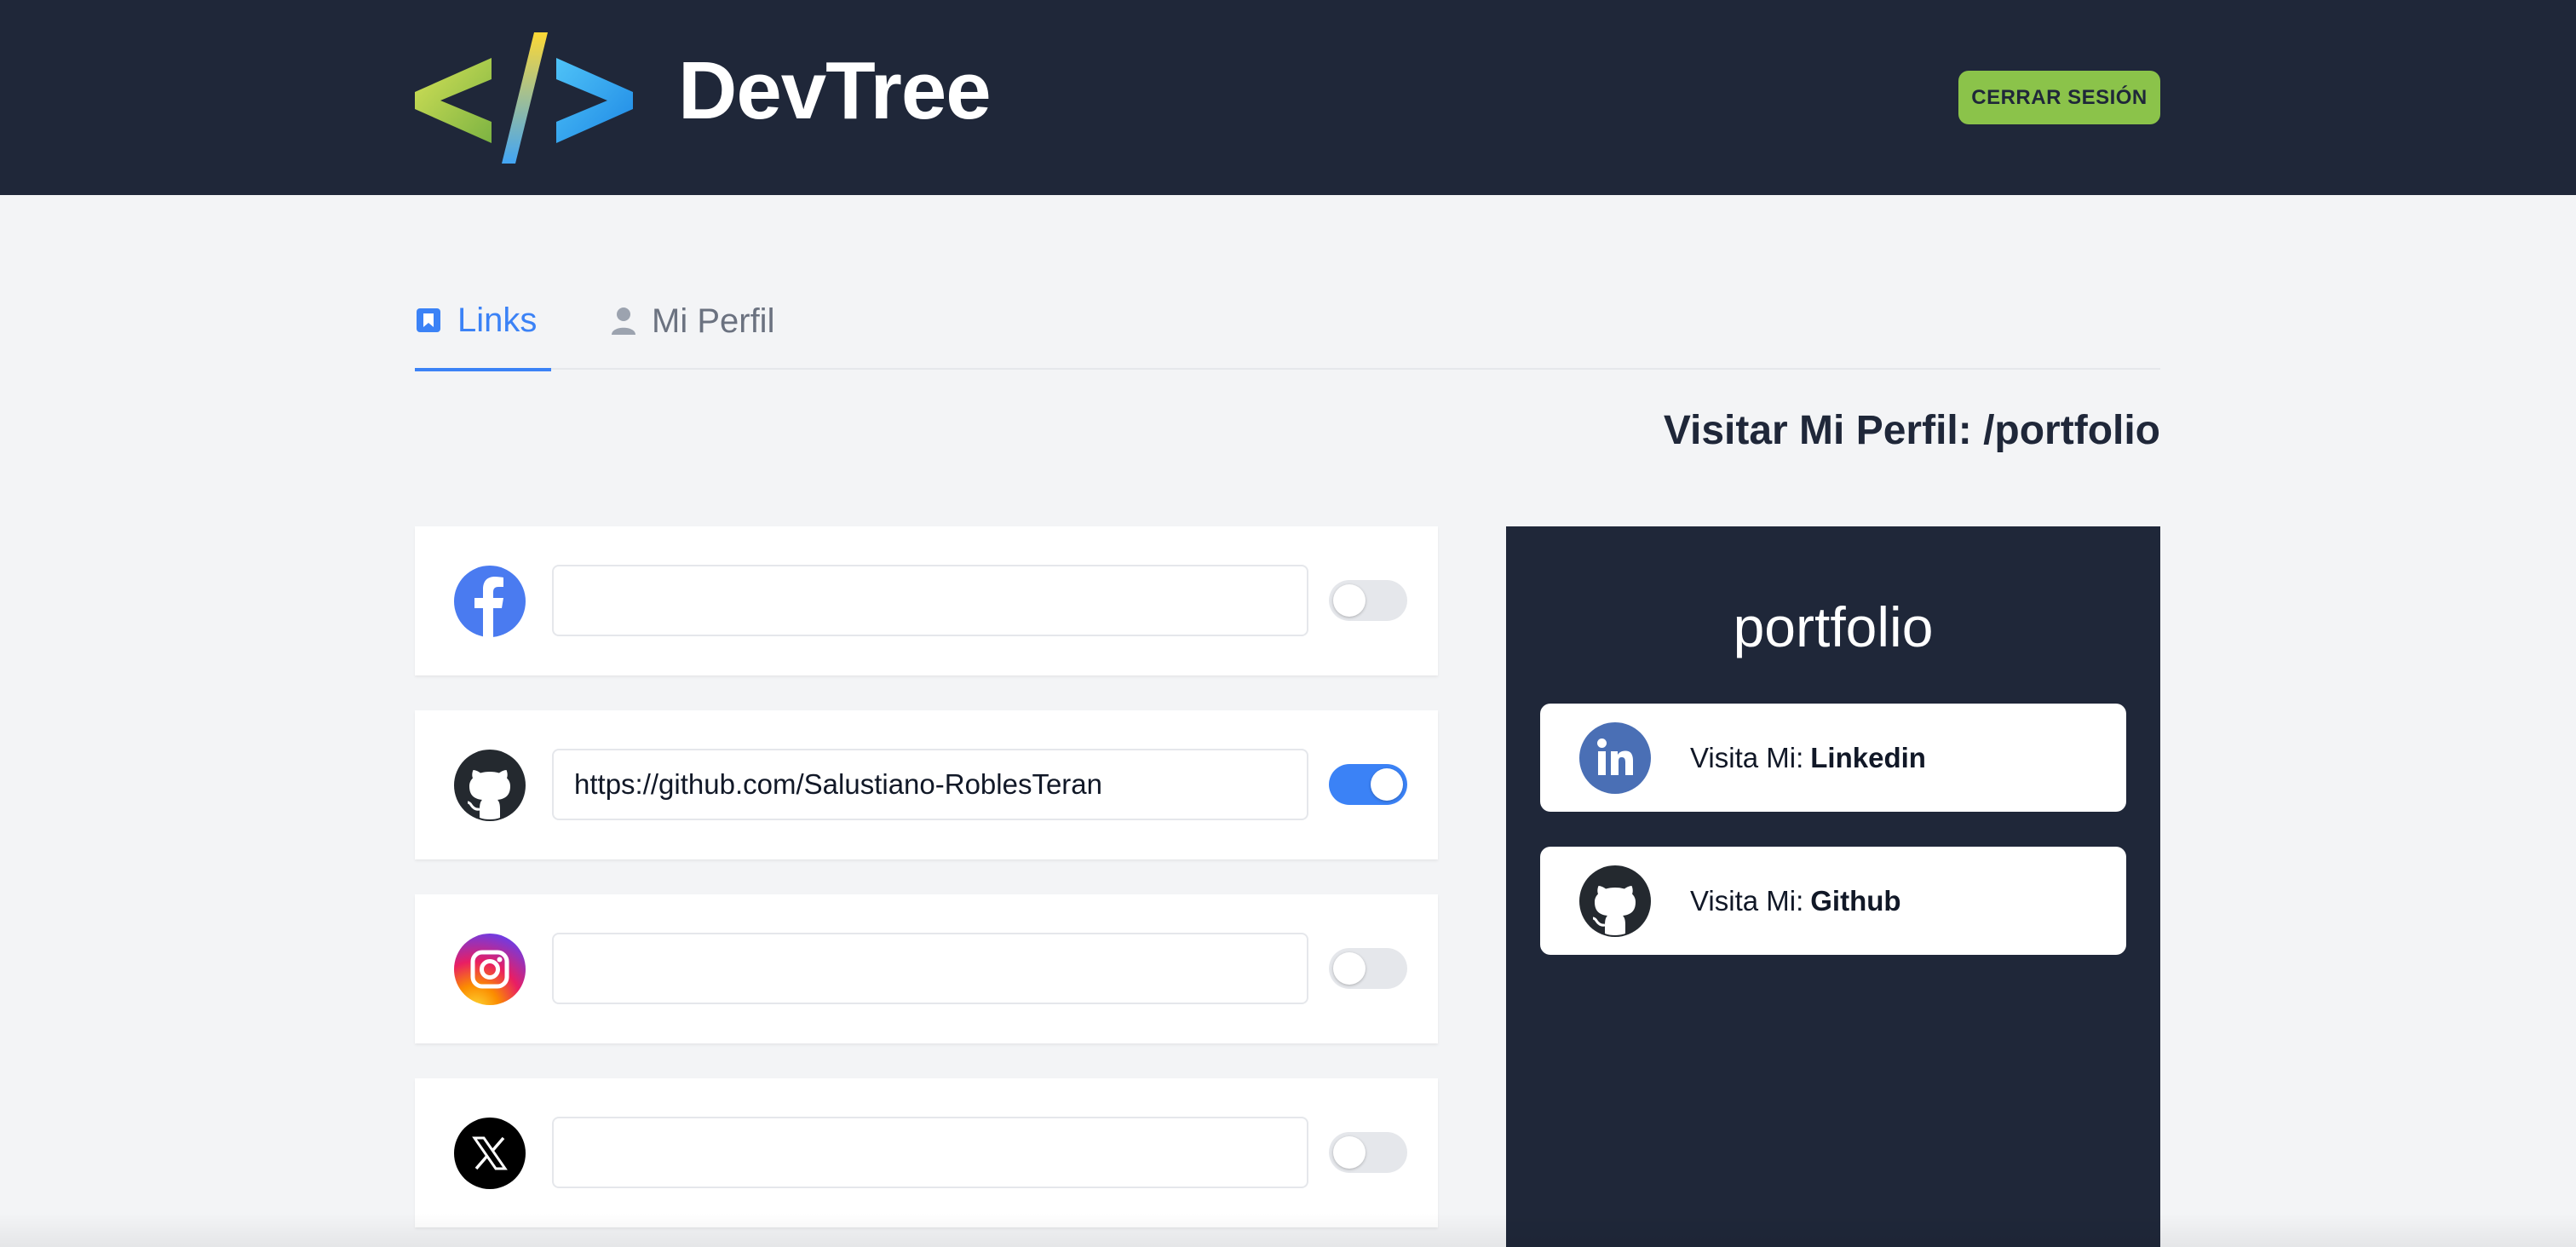 The width and height of the screenshot is (2576, 1247). Describe the element at coordinates (1368, 784) in the screenshot. I see `github-toggle` at that location.